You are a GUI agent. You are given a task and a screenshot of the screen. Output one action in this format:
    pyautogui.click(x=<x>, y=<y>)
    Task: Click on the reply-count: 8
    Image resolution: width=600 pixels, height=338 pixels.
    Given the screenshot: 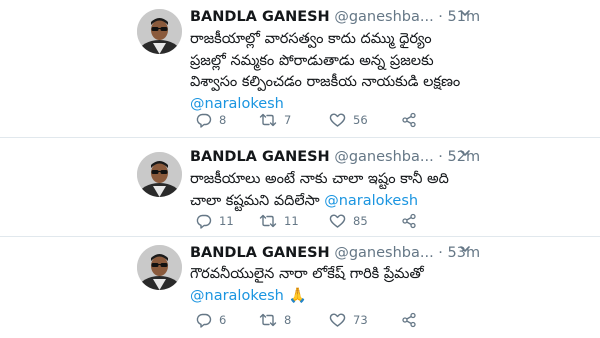 What is the action you would take?
    pyautogui.click(x=223, y=120)
    